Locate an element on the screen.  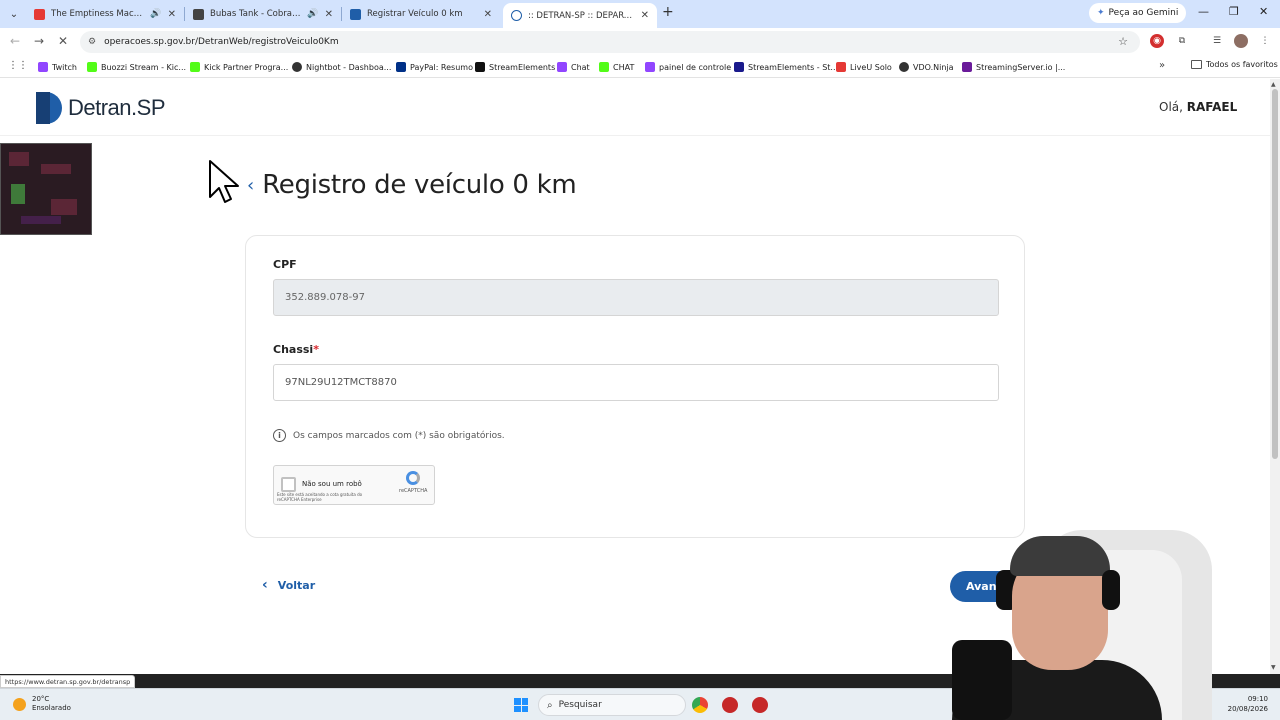
taskbar-search: ⌕ Pesquisar is located at coordinates (612, 705).